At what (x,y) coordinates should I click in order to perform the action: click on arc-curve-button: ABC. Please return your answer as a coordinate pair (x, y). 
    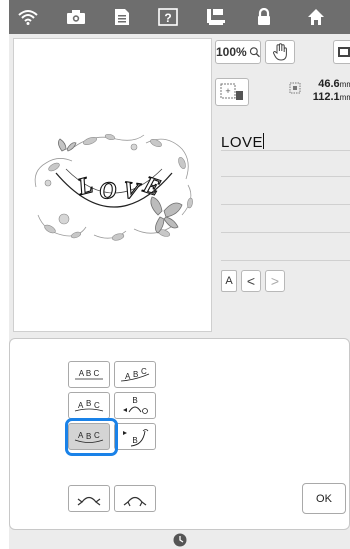
    Looking at the image, I should click on (89, 405).